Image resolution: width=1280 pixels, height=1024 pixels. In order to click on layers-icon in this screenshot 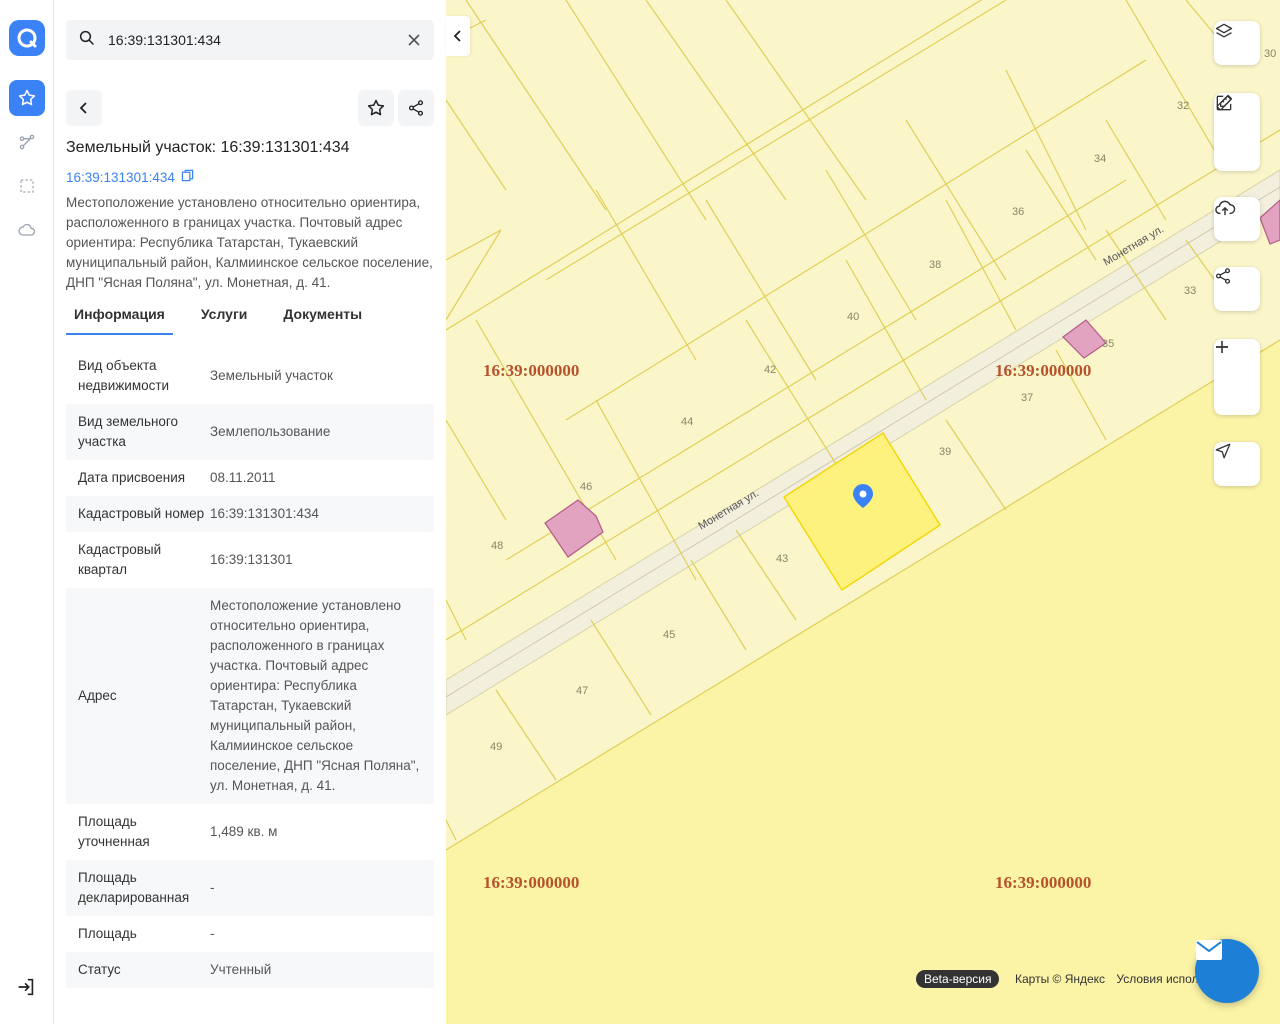, I will do `click(1224, 30)`.